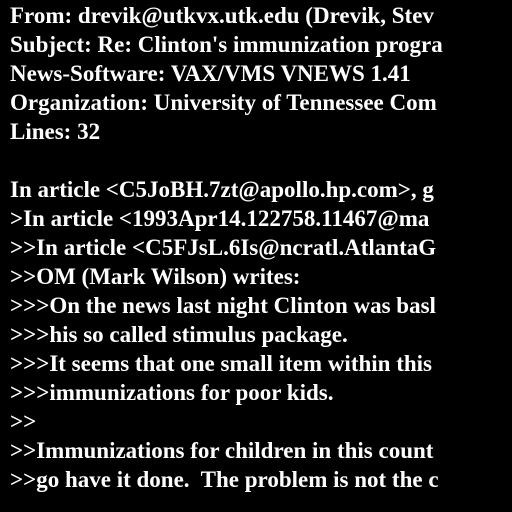 This screenshot has width=512, height=512. What do you see at coordinates (23, 421) in the screenshot?
I see `quoted-line: >>` at bounding box center [23, 421].